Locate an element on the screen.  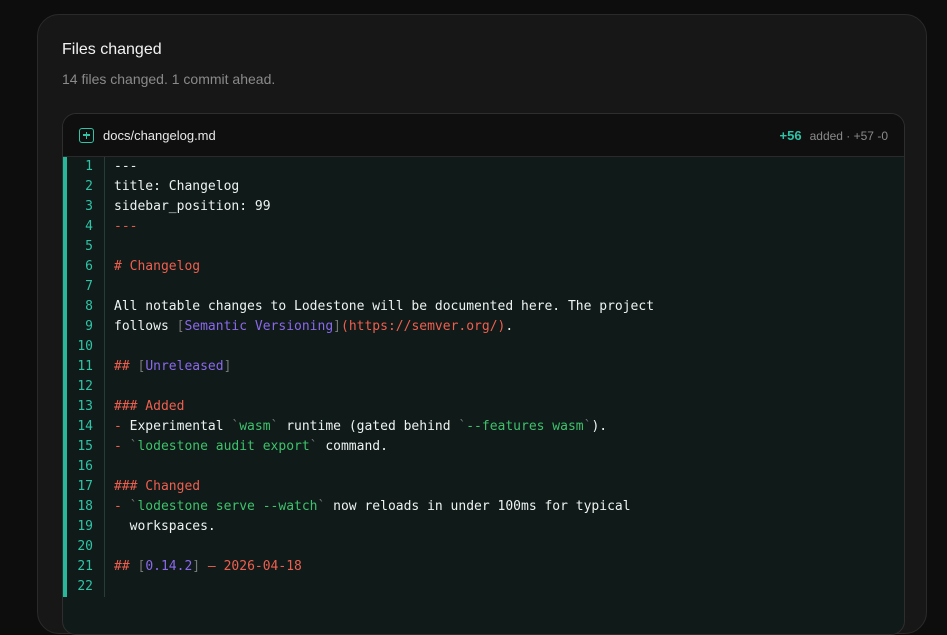
code-line: 17 ### Changed is located at coordinates (485, 487).